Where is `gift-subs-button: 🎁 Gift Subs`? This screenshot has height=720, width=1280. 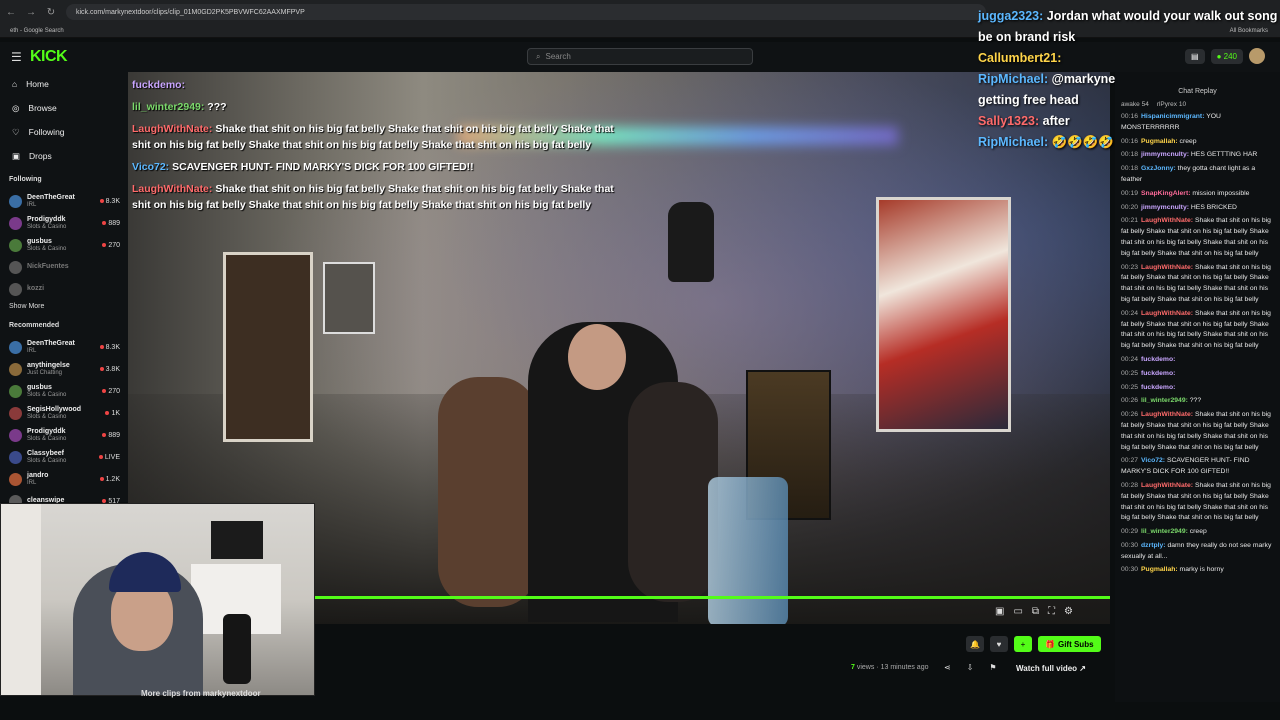
gift-subs-button: 🎁 Gift Subs is located at coordinates (1069, 644).